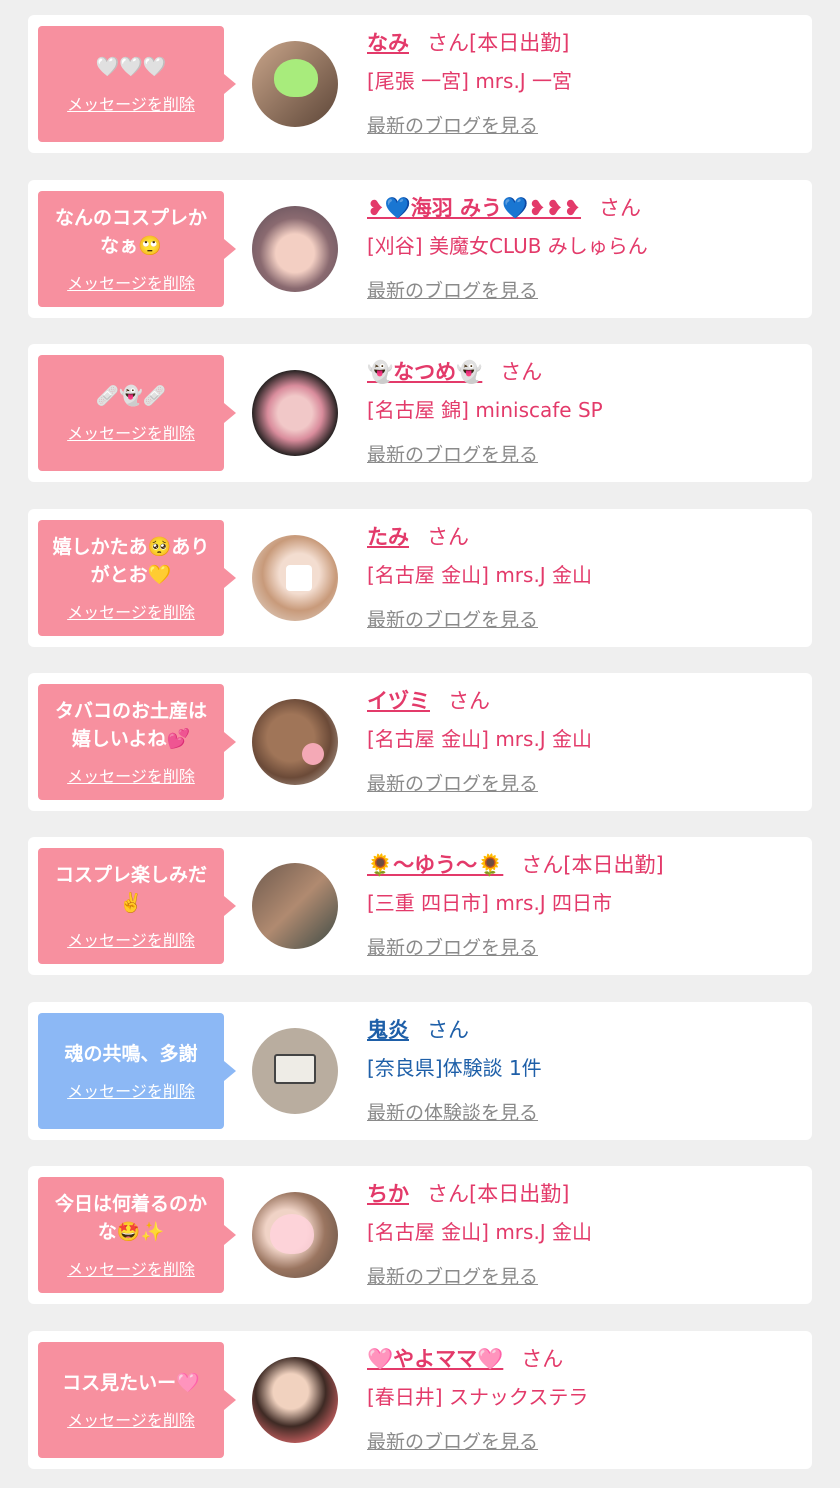  I want to click on message-bubble: タバコのお土産は嬉しいよね💕 メッセージを削除, so click(137, 742).